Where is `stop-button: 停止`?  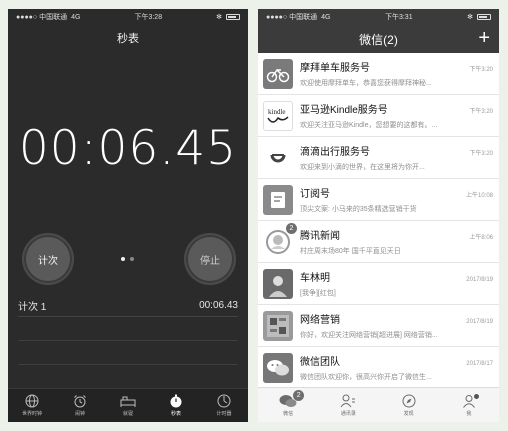
stop-button: 停止 is located at coordinates (210, 259).